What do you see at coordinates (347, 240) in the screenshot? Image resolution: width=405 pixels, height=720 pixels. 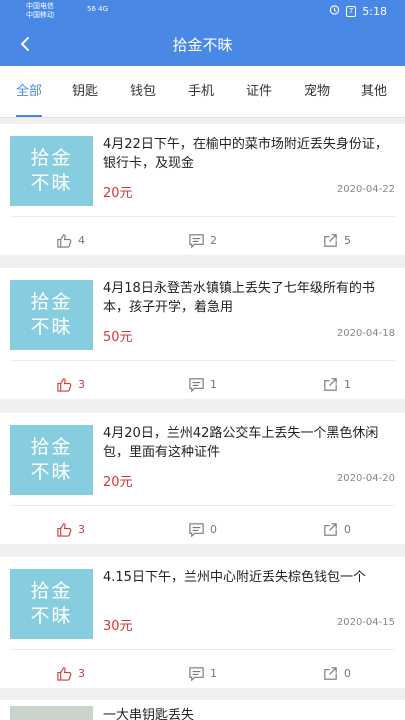 I see `share-count: 5` at bounding box center [347, 240].